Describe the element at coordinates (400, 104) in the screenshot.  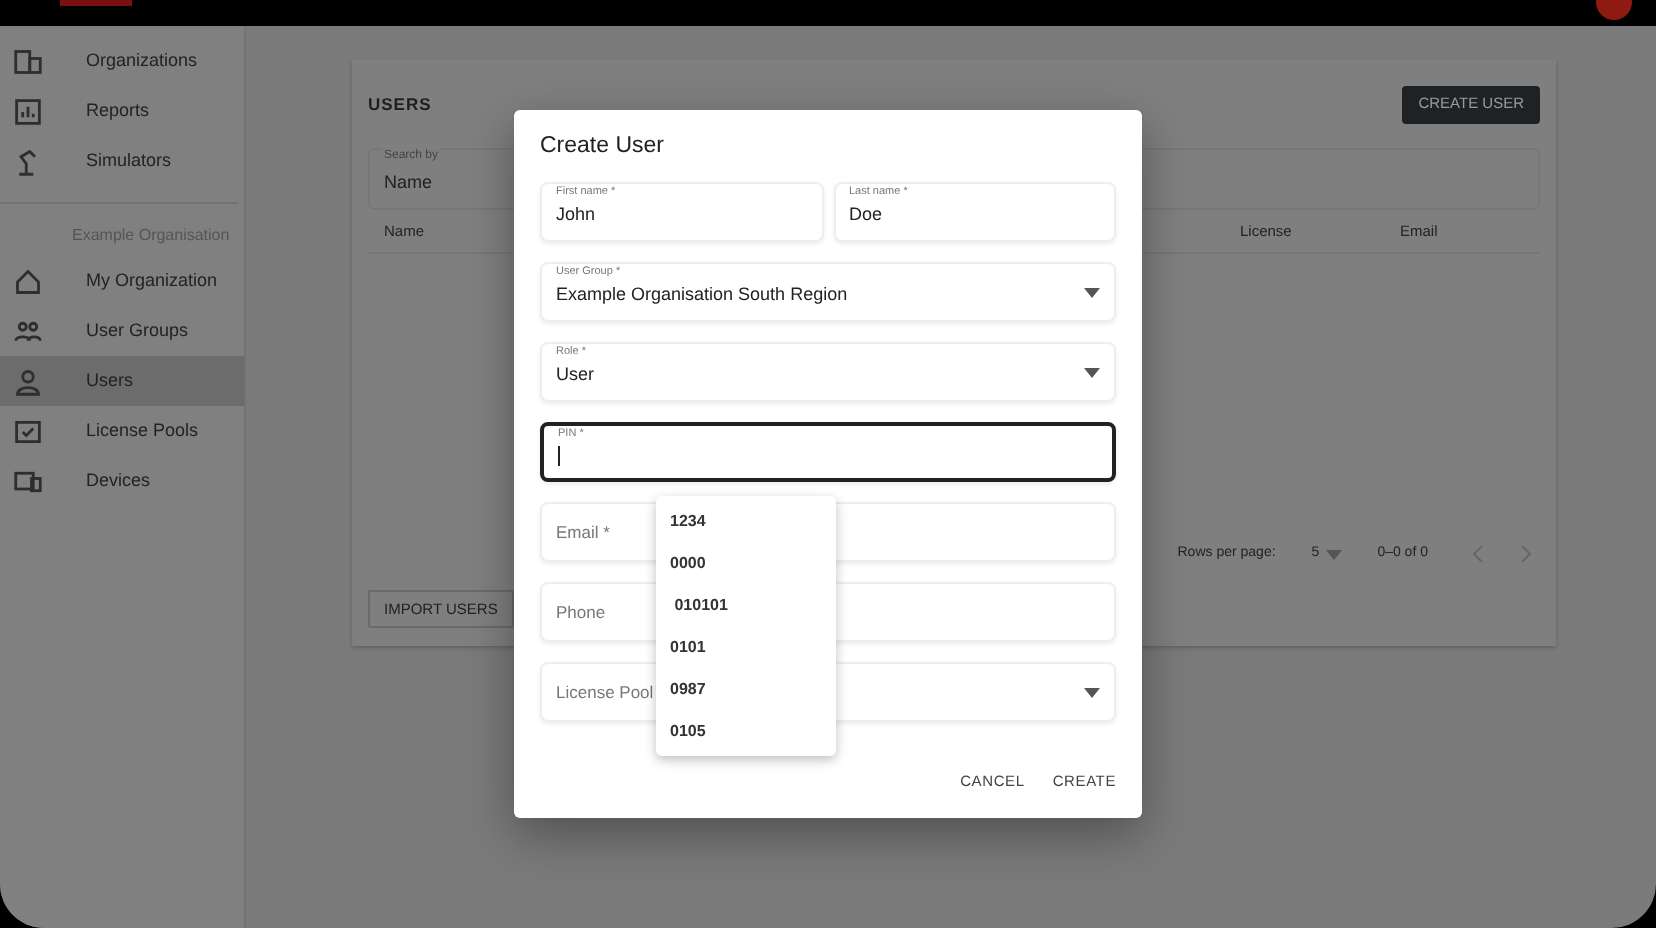
I see `page-title: USERS` at that location.